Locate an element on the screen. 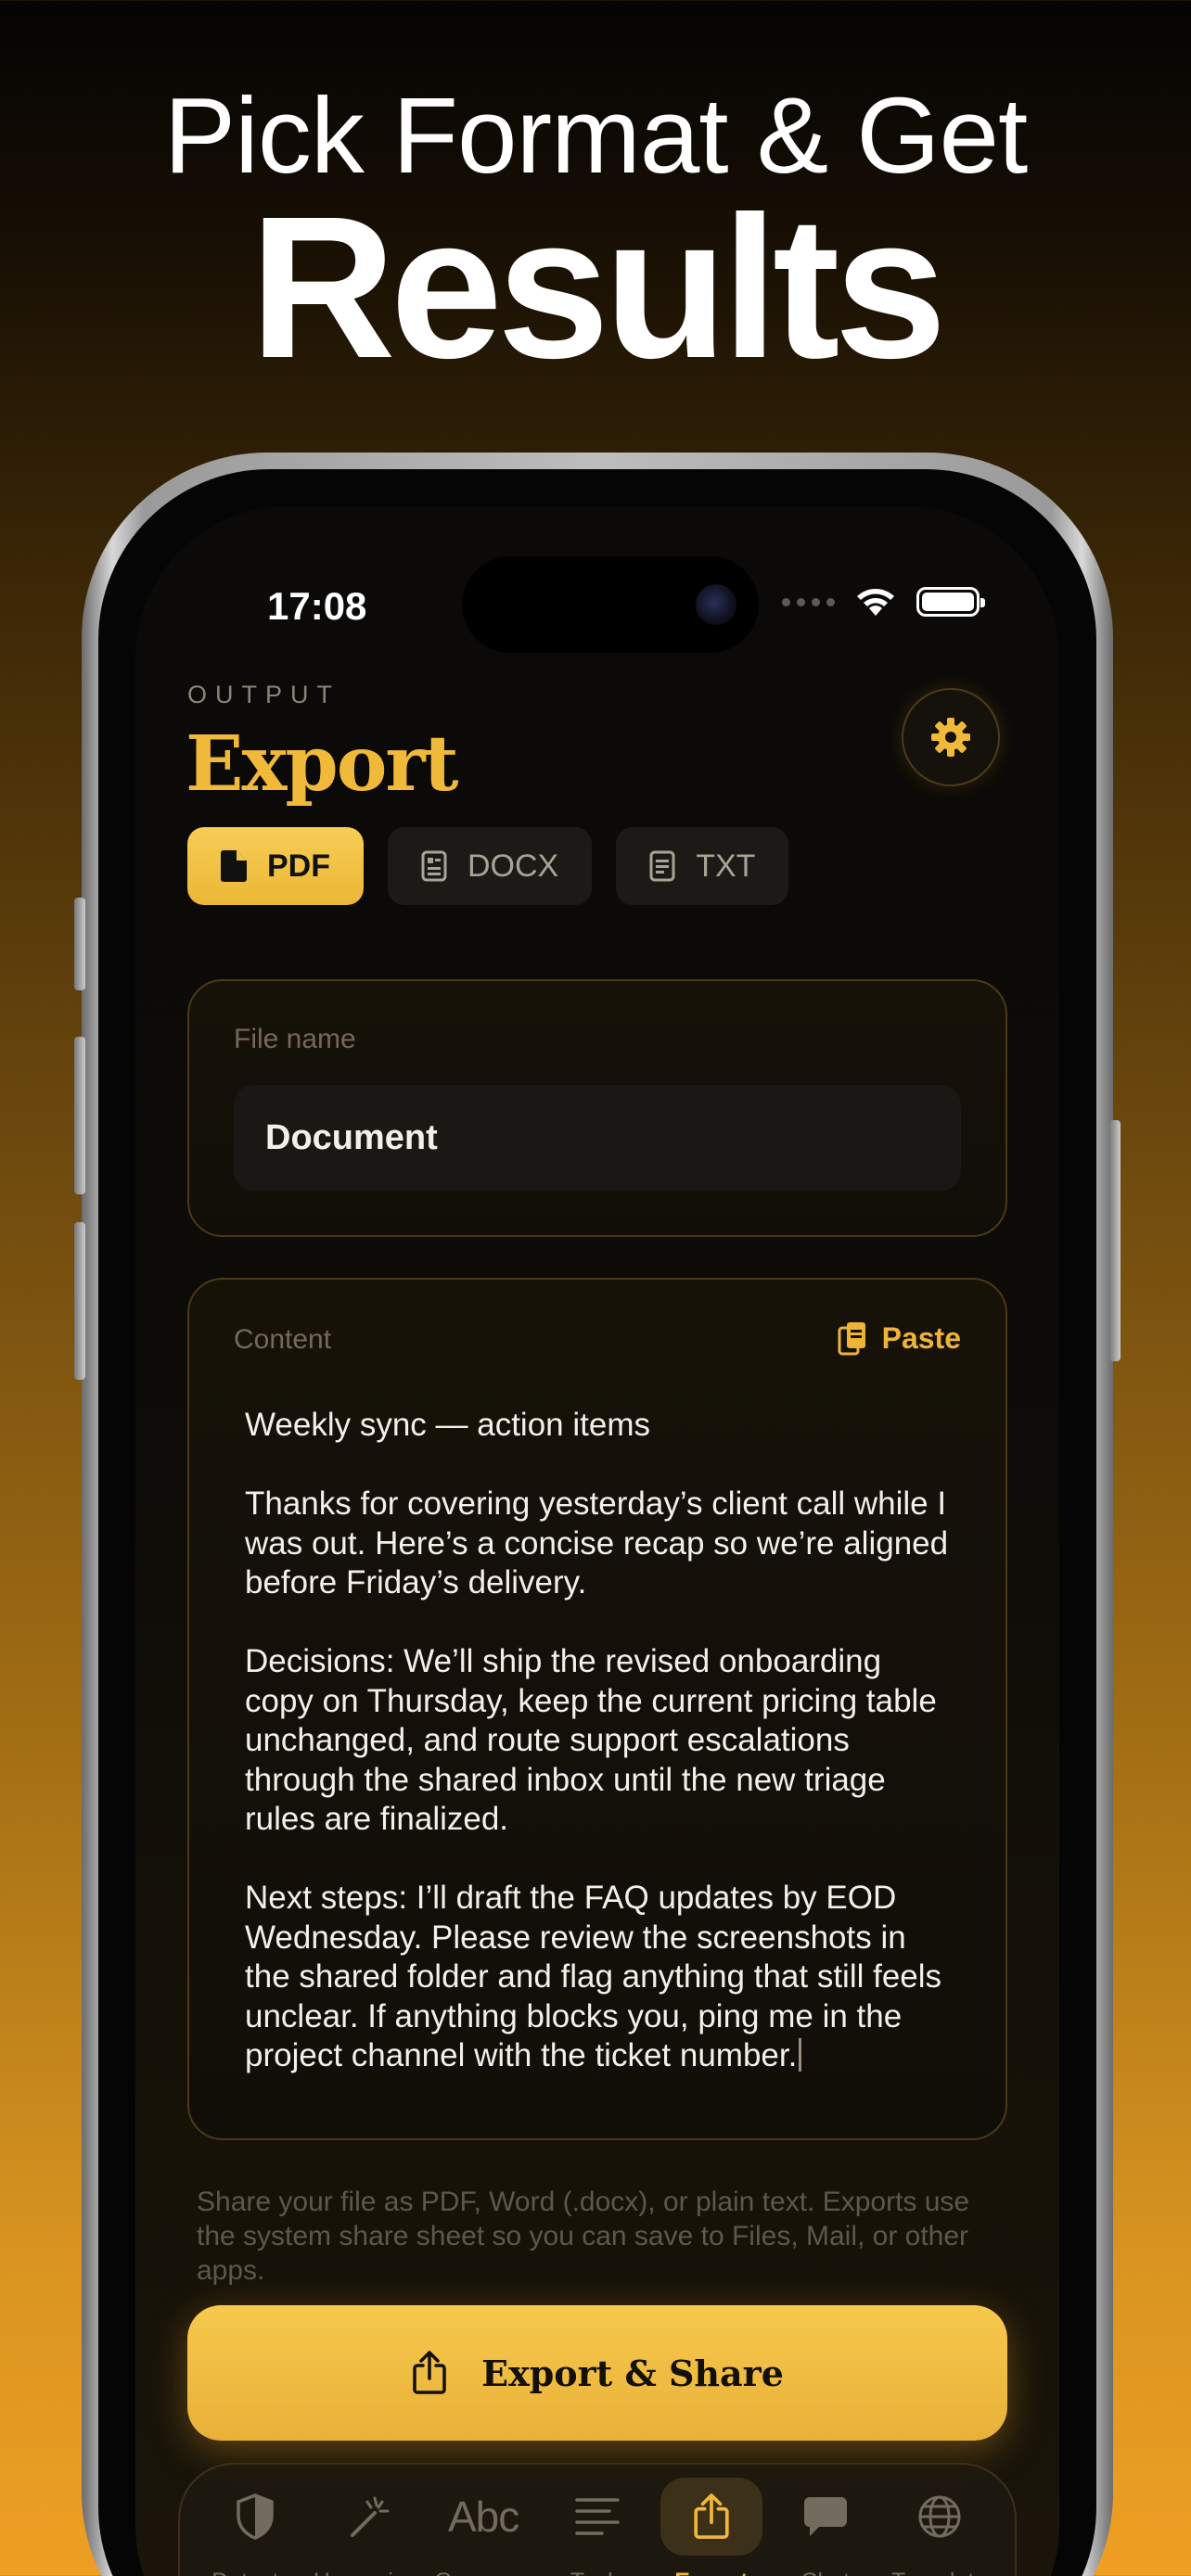 This screenshot has width=1191, height=2576. tab-grammar: Abc Grammar is located at coordinates (484, 2527).